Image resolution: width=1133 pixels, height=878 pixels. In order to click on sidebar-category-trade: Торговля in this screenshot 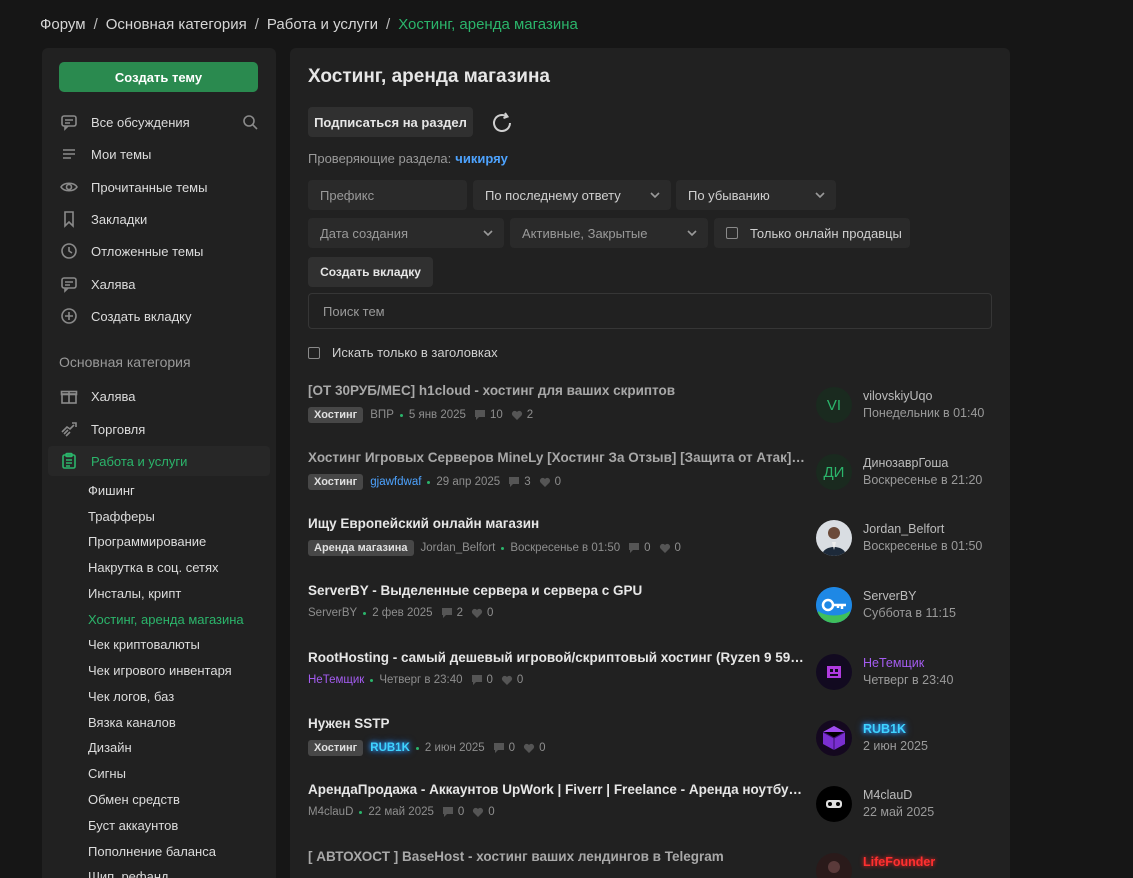, I will do `click(159, 429)`.